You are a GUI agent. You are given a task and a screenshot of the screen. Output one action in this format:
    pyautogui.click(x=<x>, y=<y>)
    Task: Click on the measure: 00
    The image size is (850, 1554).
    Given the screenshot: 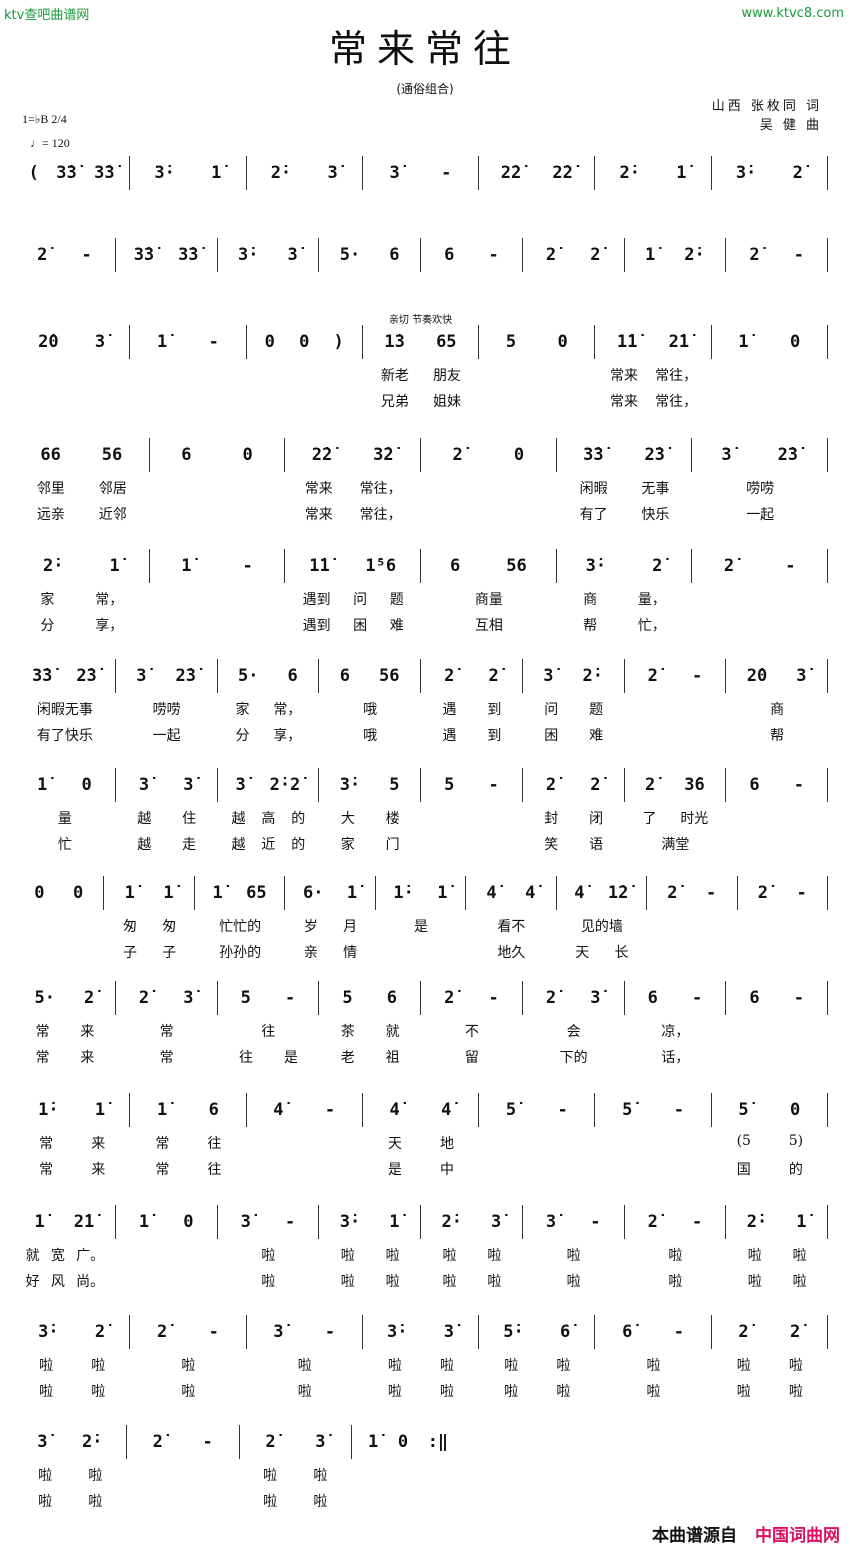 What is the action you would take?
    pyautogui.click(x=59, y=893)
    